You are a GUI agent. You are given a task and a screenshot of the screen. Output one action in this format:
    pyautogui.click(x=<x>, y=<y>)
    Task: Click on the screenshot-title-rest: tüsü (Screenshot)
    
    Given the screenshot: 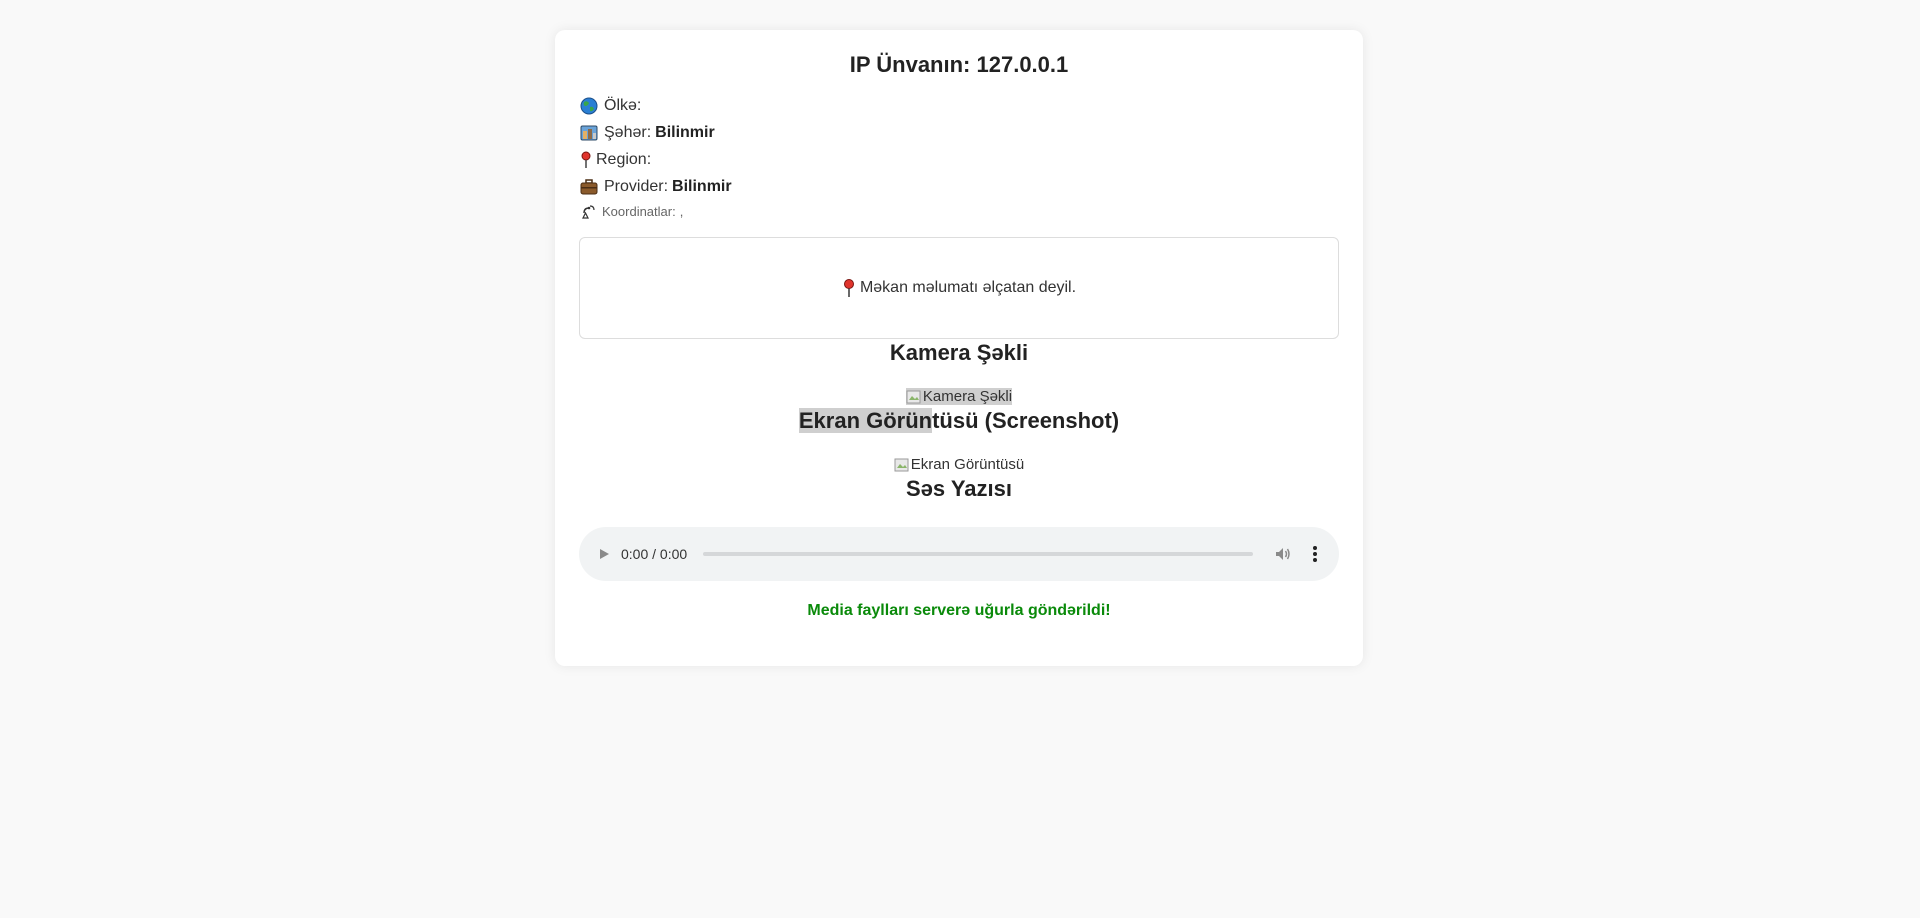 What is the action you would take?
    pyautogui.click(x=1026, y=420)
    